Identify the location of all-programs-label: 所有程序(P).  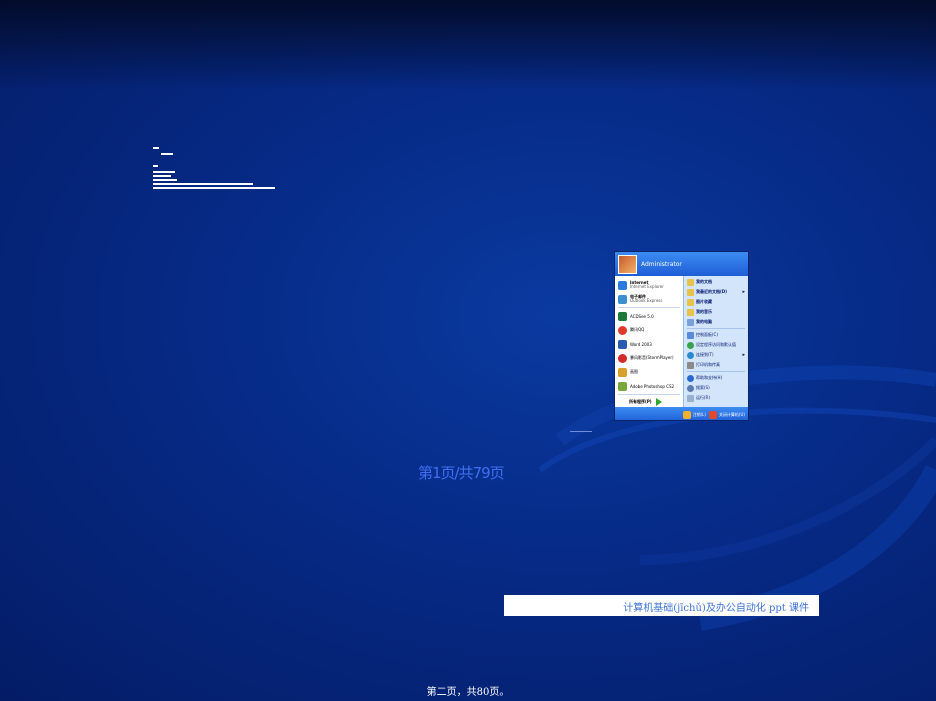
(640, 401).